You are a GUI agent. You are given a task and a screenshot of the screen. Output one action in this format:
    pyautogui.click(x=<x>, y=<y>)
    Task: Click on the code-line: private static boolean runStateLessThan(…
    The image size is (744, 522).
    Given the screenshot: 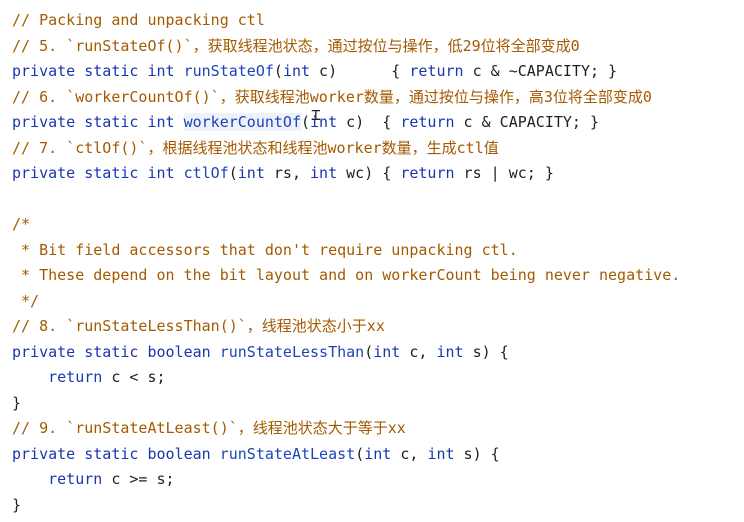 What is the action you would take?
    pyautogui.click(x=372, y=353)
    